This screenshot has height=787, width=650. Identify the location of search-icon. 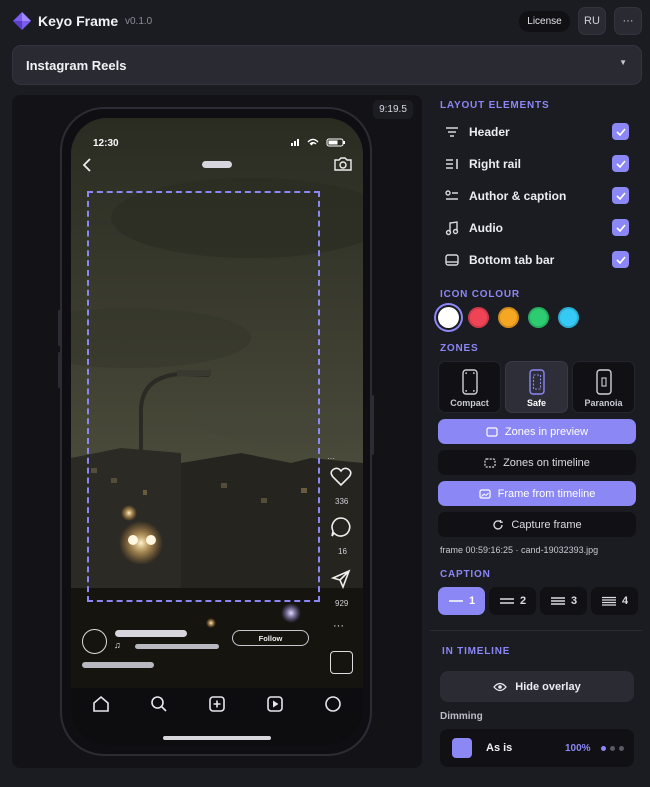
(159, 704).